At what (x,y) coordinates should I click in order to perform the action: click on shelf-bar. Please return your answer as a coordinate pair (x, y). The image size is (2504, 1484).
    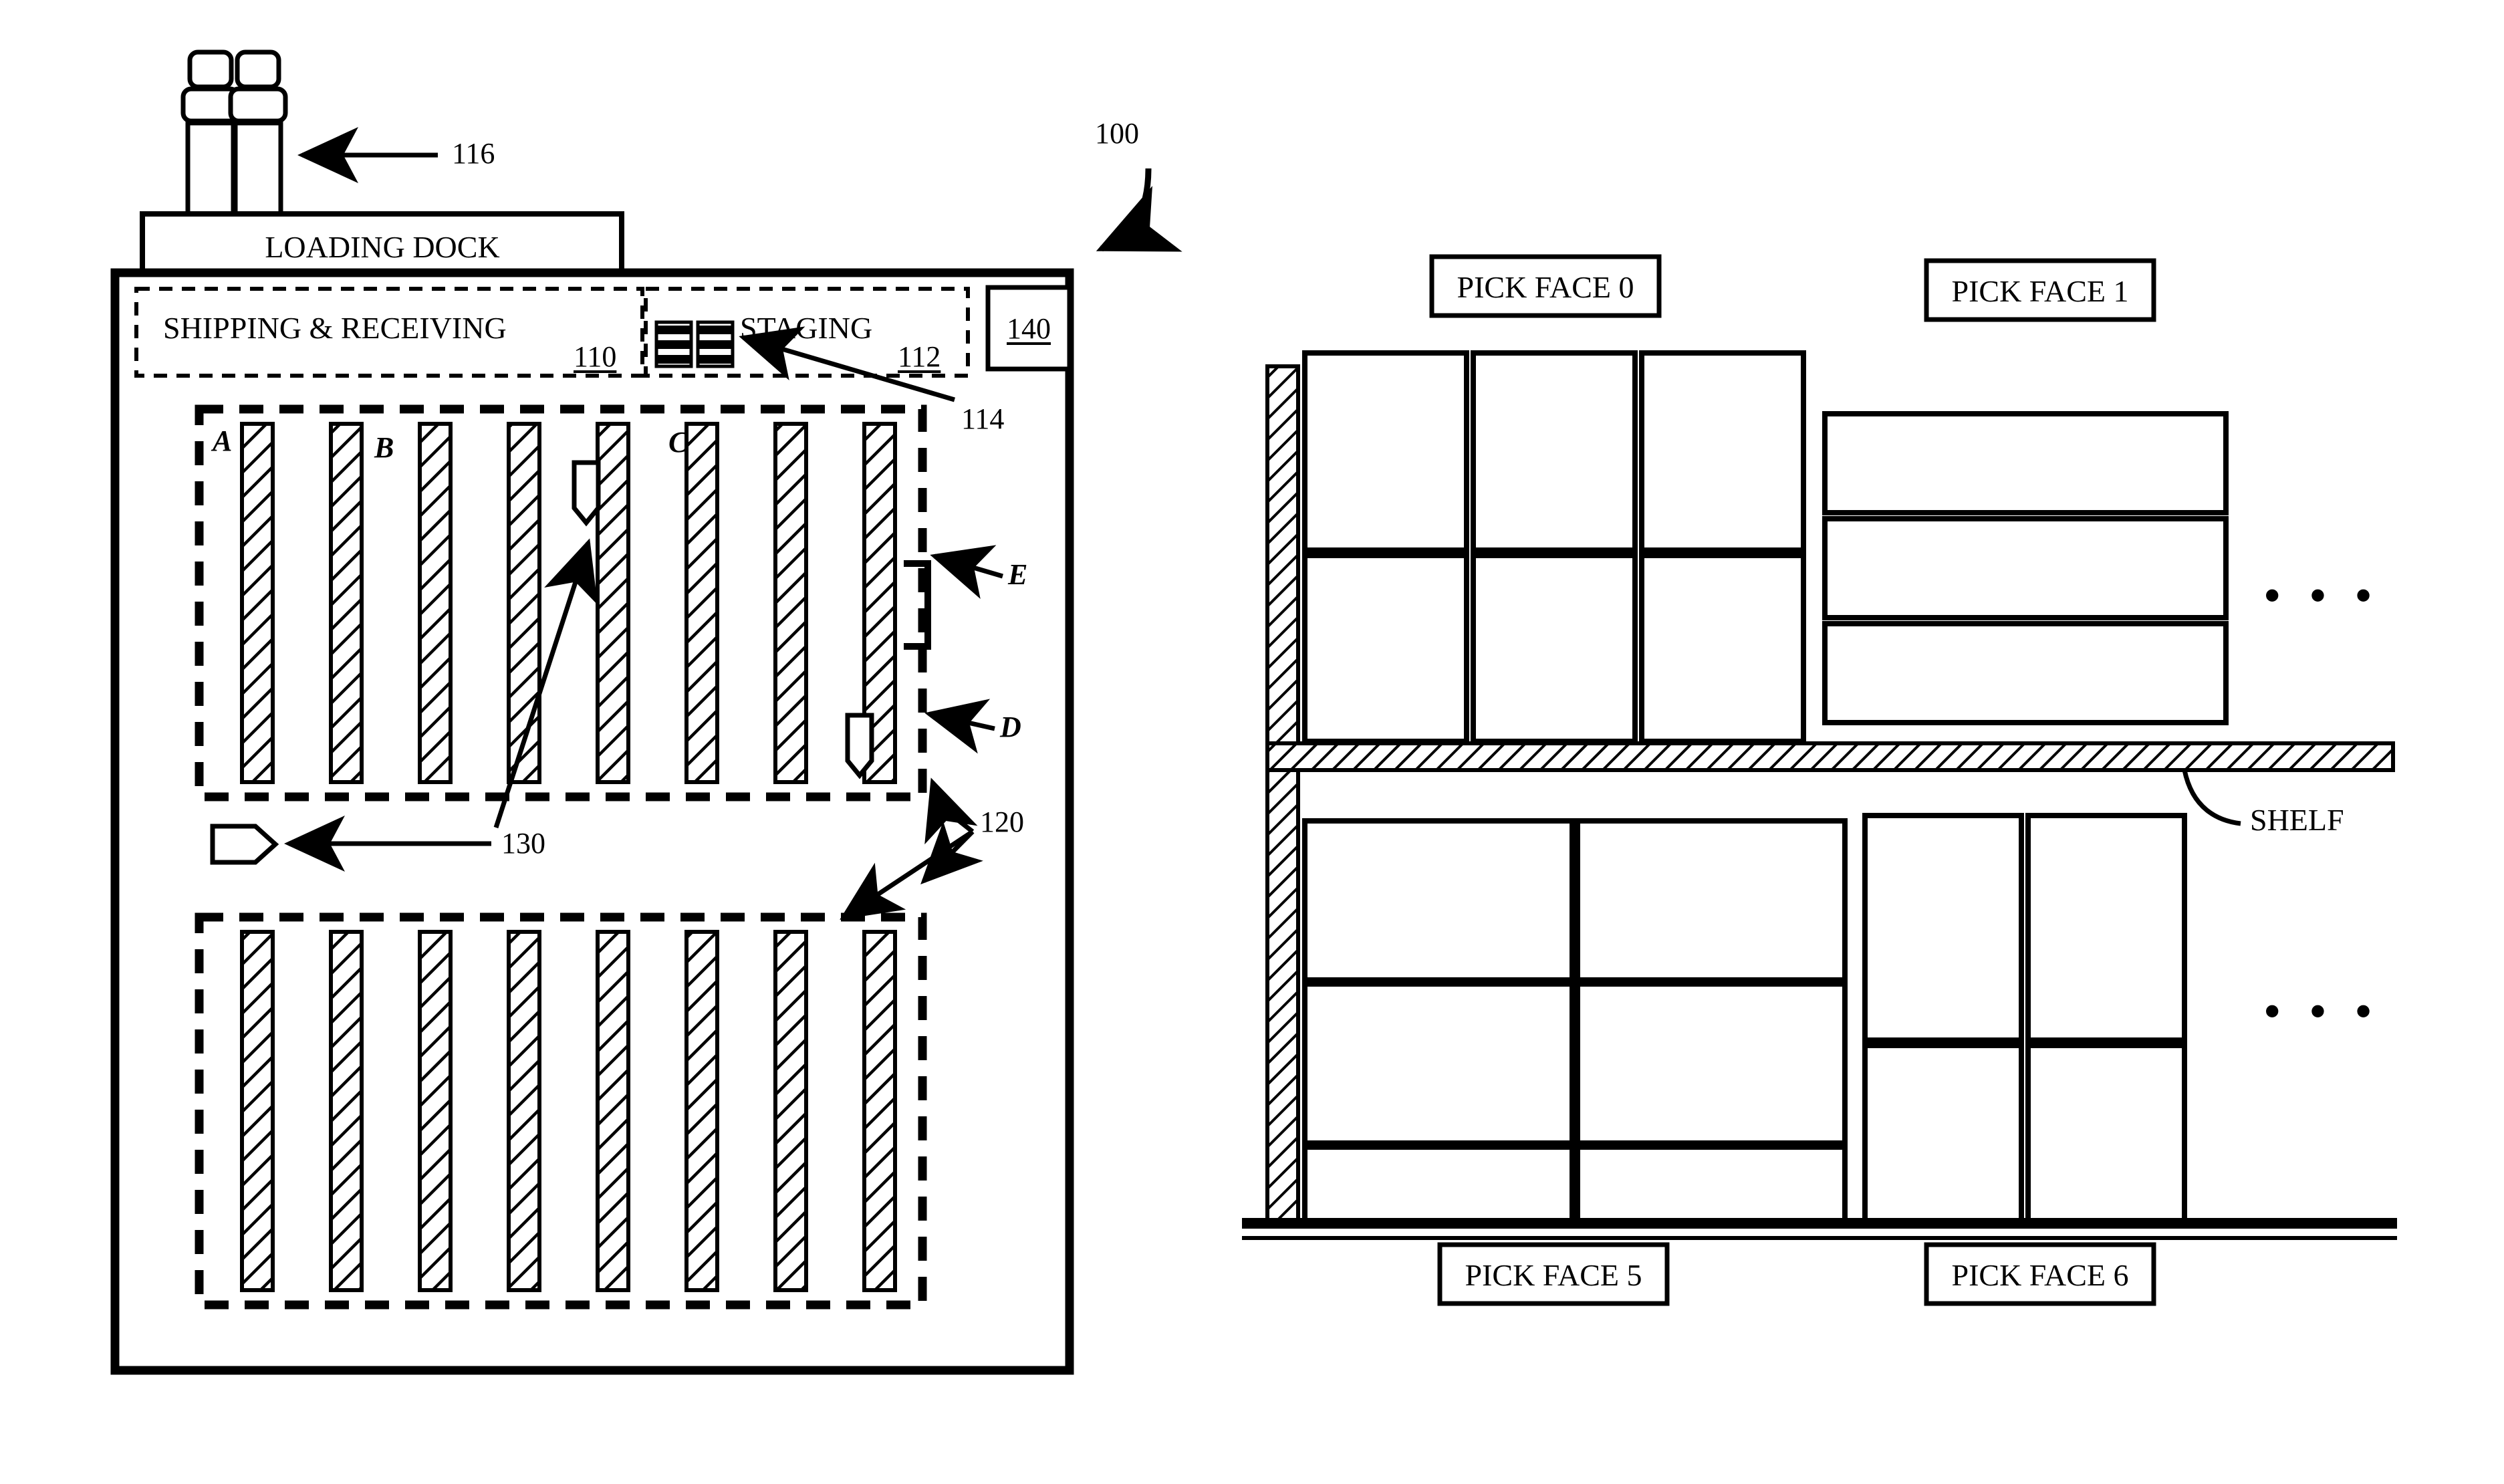
    Looking at the image, I should click on (1830, 756).